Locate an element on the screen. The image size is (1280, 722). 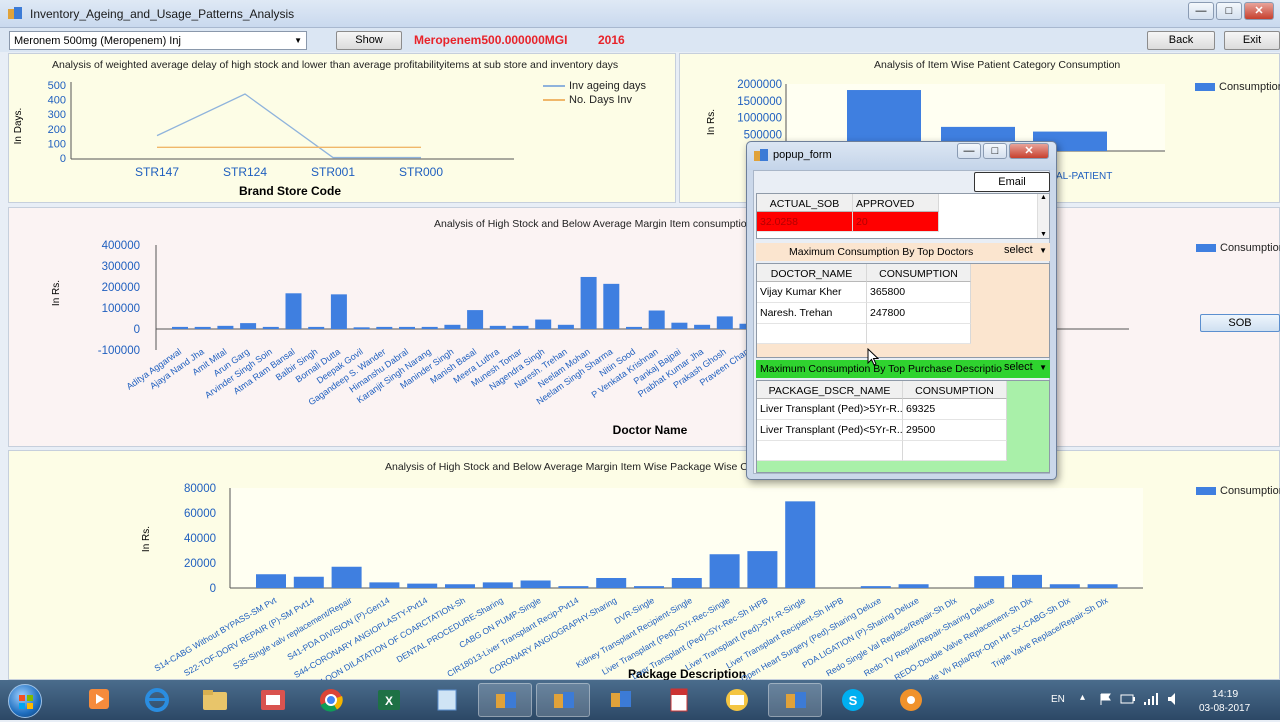
tray-arrow-icon: ▴ is located at coordinates (1082, 697).